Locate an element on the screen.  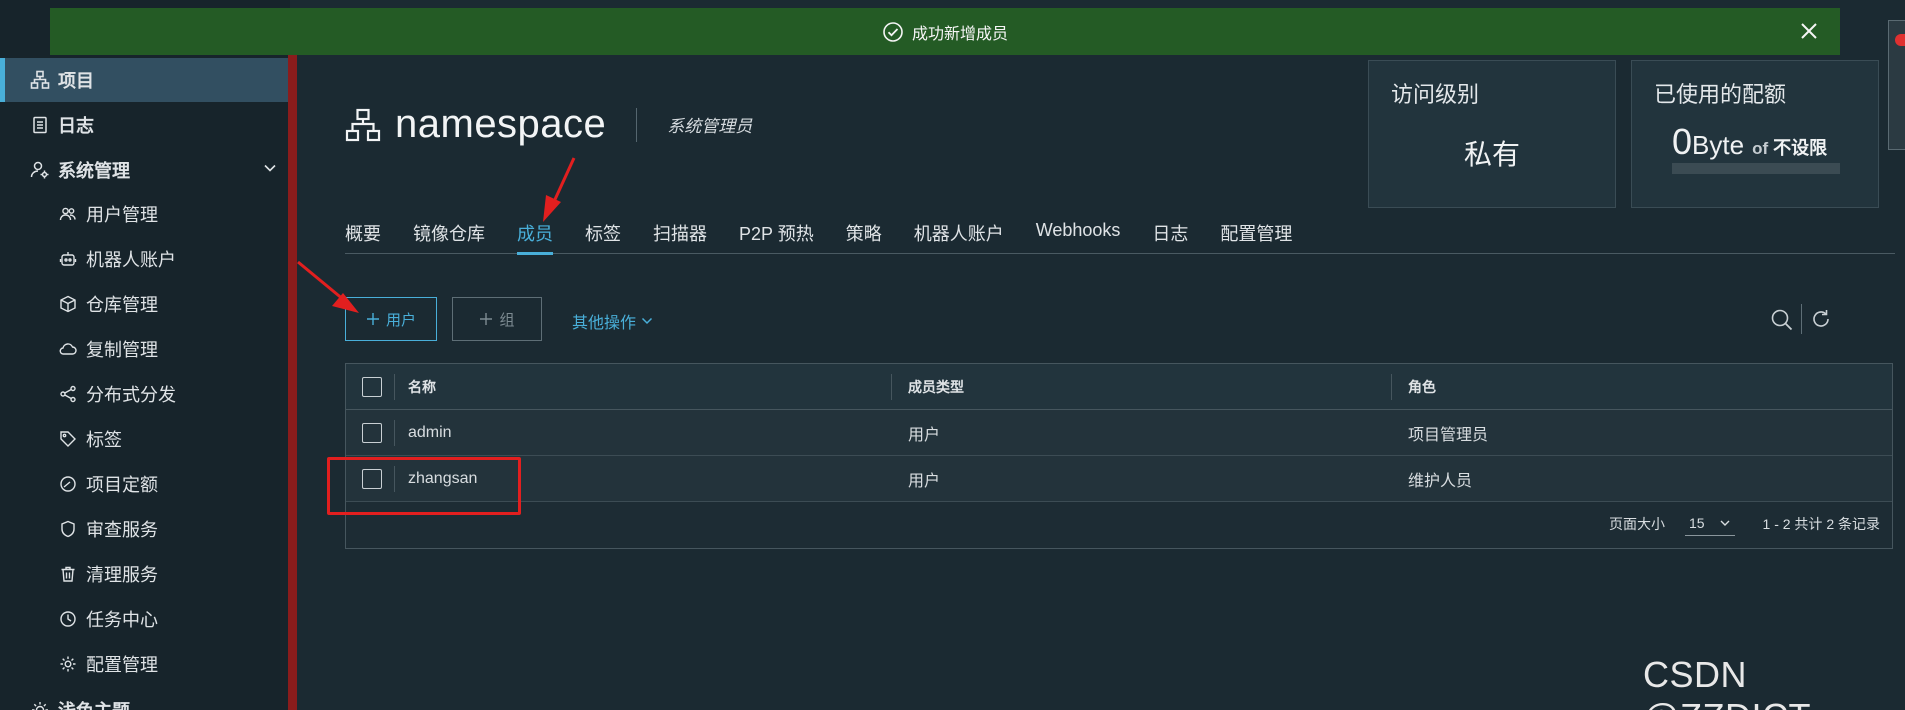
add-group-label: 组 is located at coordinates (507, 320).